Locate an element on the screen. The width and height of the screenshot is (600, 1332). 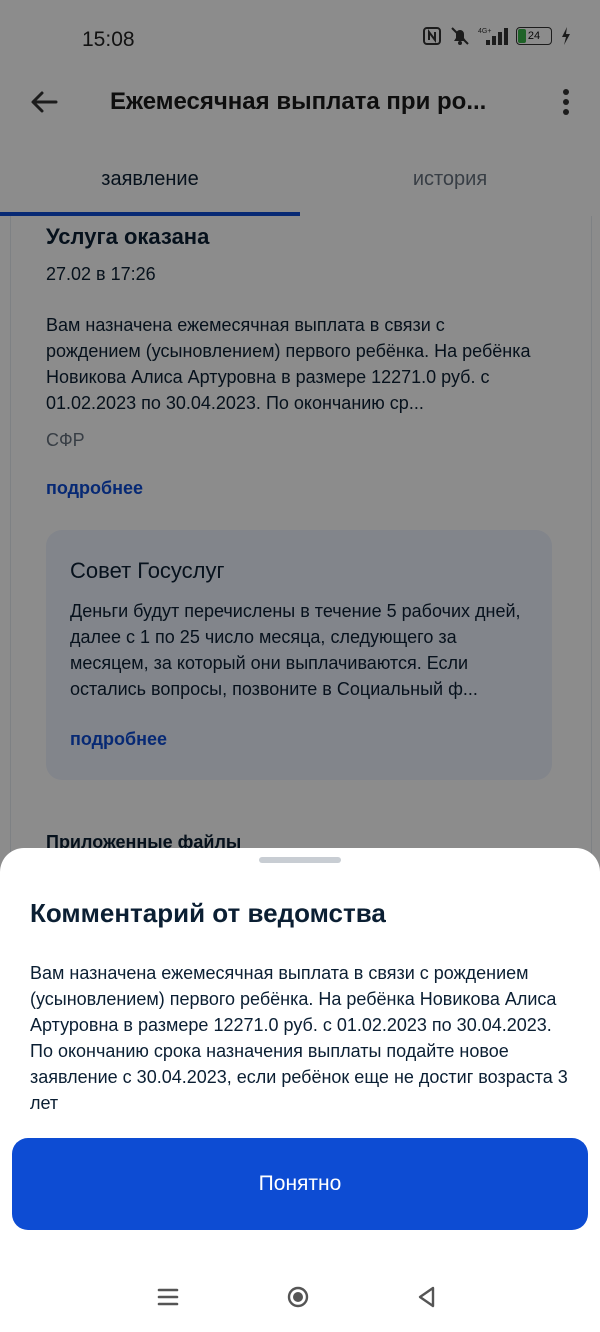
home-icon is located at coordinates (298, 1297).